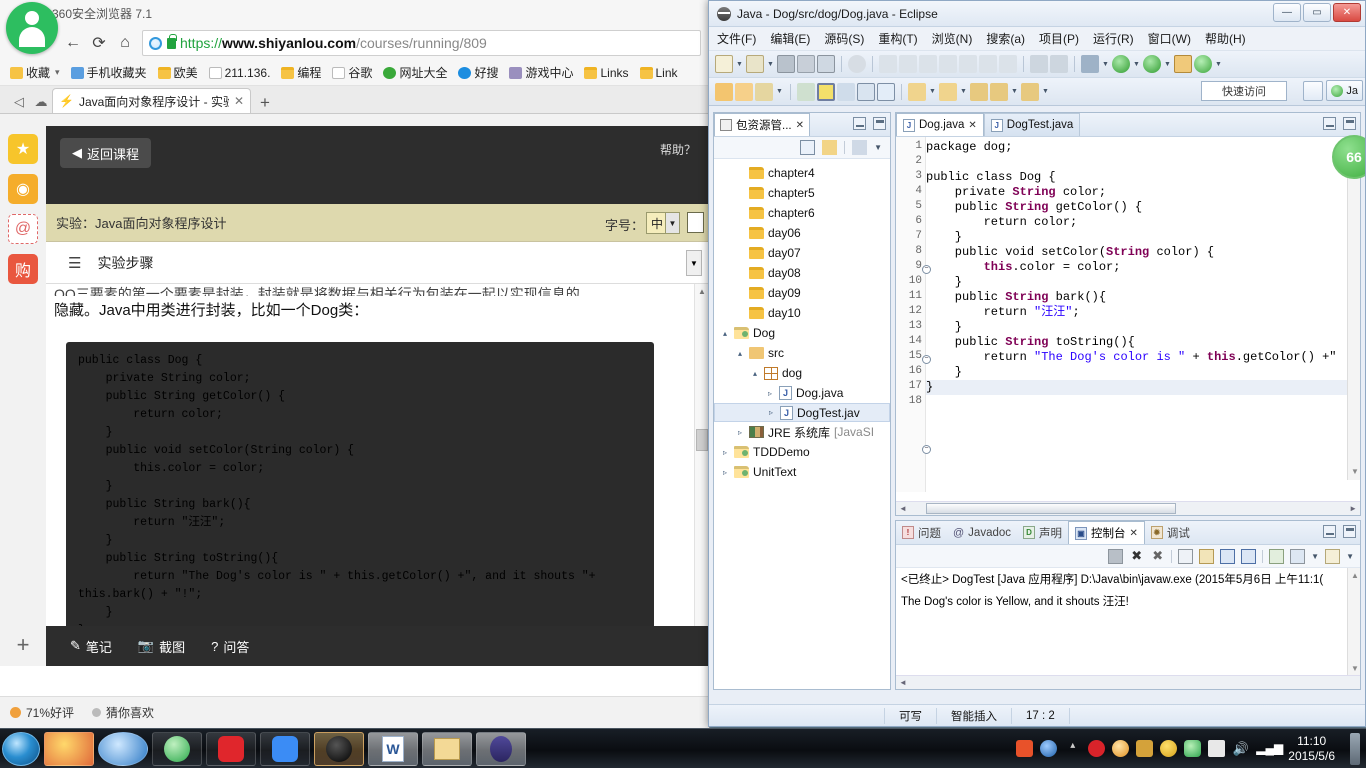 This screenshot has width=1366, height=768. What do you see at coordinates (1287, 12) in the screenshot?
I see `minimize-button: —` at bounding box center [1287, 12].